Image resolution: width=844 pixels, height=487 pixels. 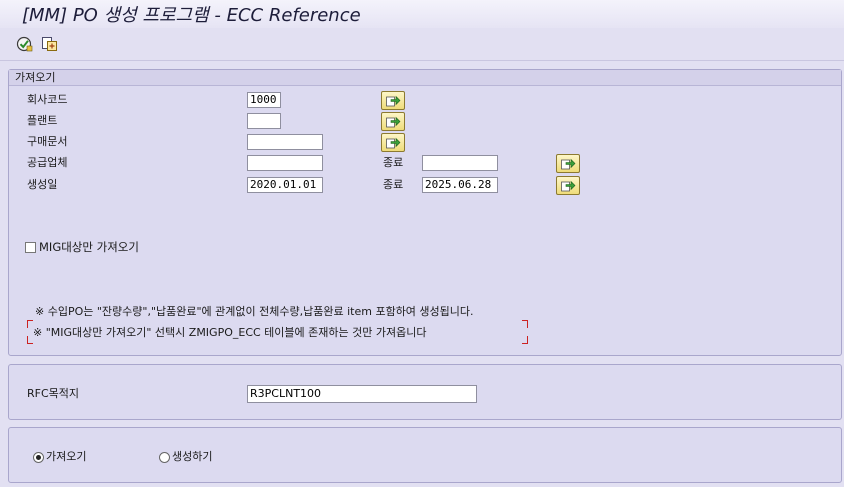 What do you see at coordinates (53, 393) in the screenshot?
I see `rfc-destination-label: RFC목적지` at bounding box center [53, 393].